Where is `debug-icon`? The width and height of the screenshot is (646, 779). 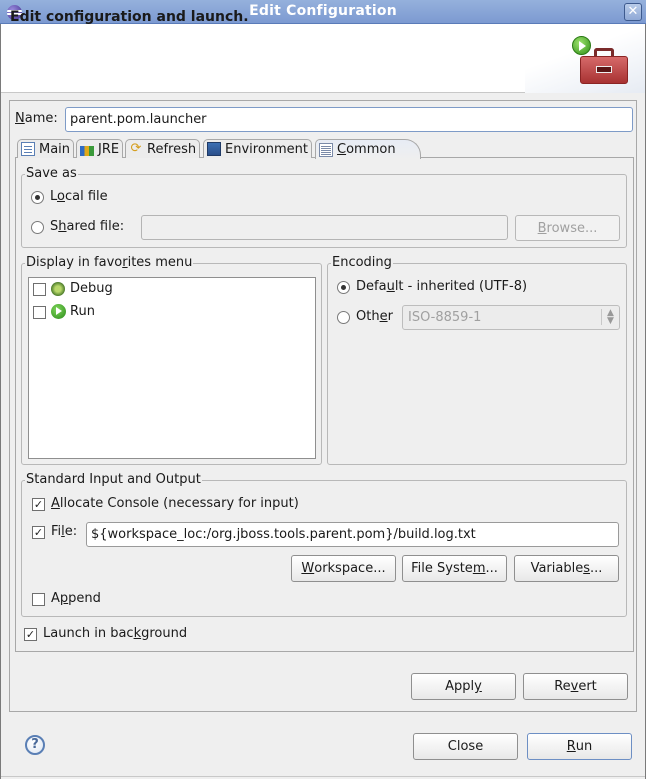
debug-icon is located at coordinates (58, 289).